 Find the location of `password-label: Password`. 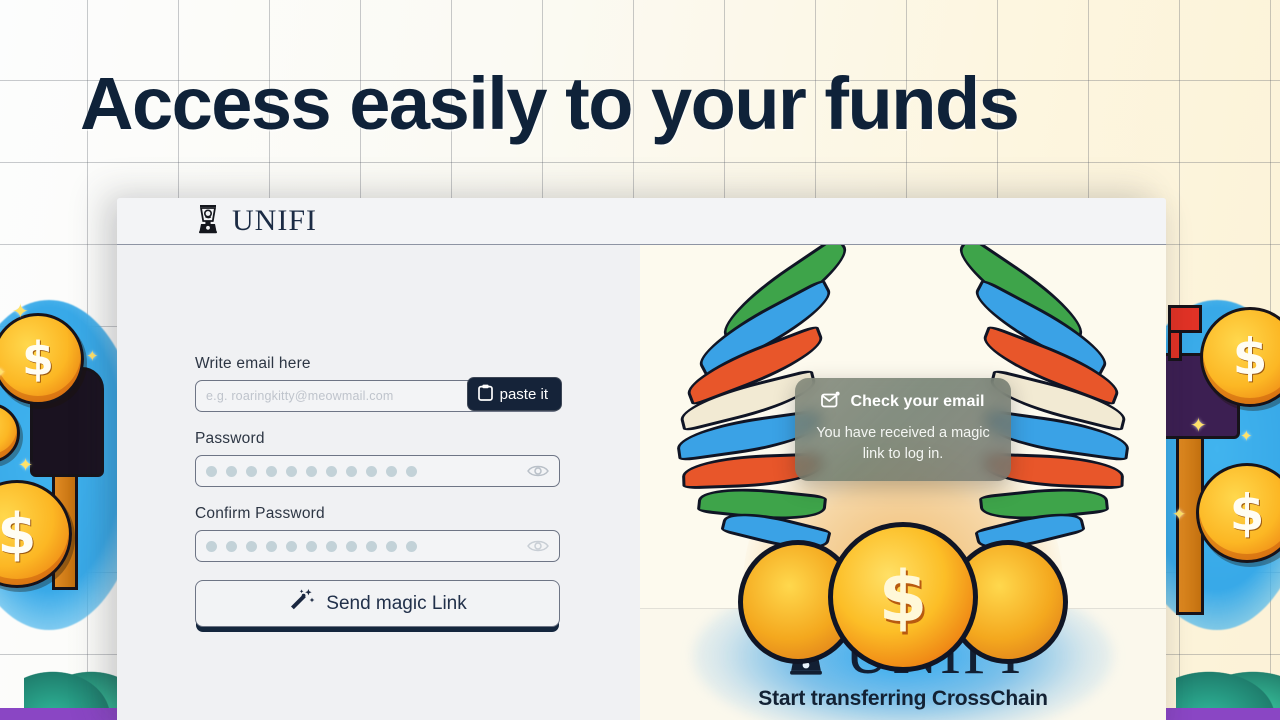

password-label: Password is located at coordinates (230, 438).